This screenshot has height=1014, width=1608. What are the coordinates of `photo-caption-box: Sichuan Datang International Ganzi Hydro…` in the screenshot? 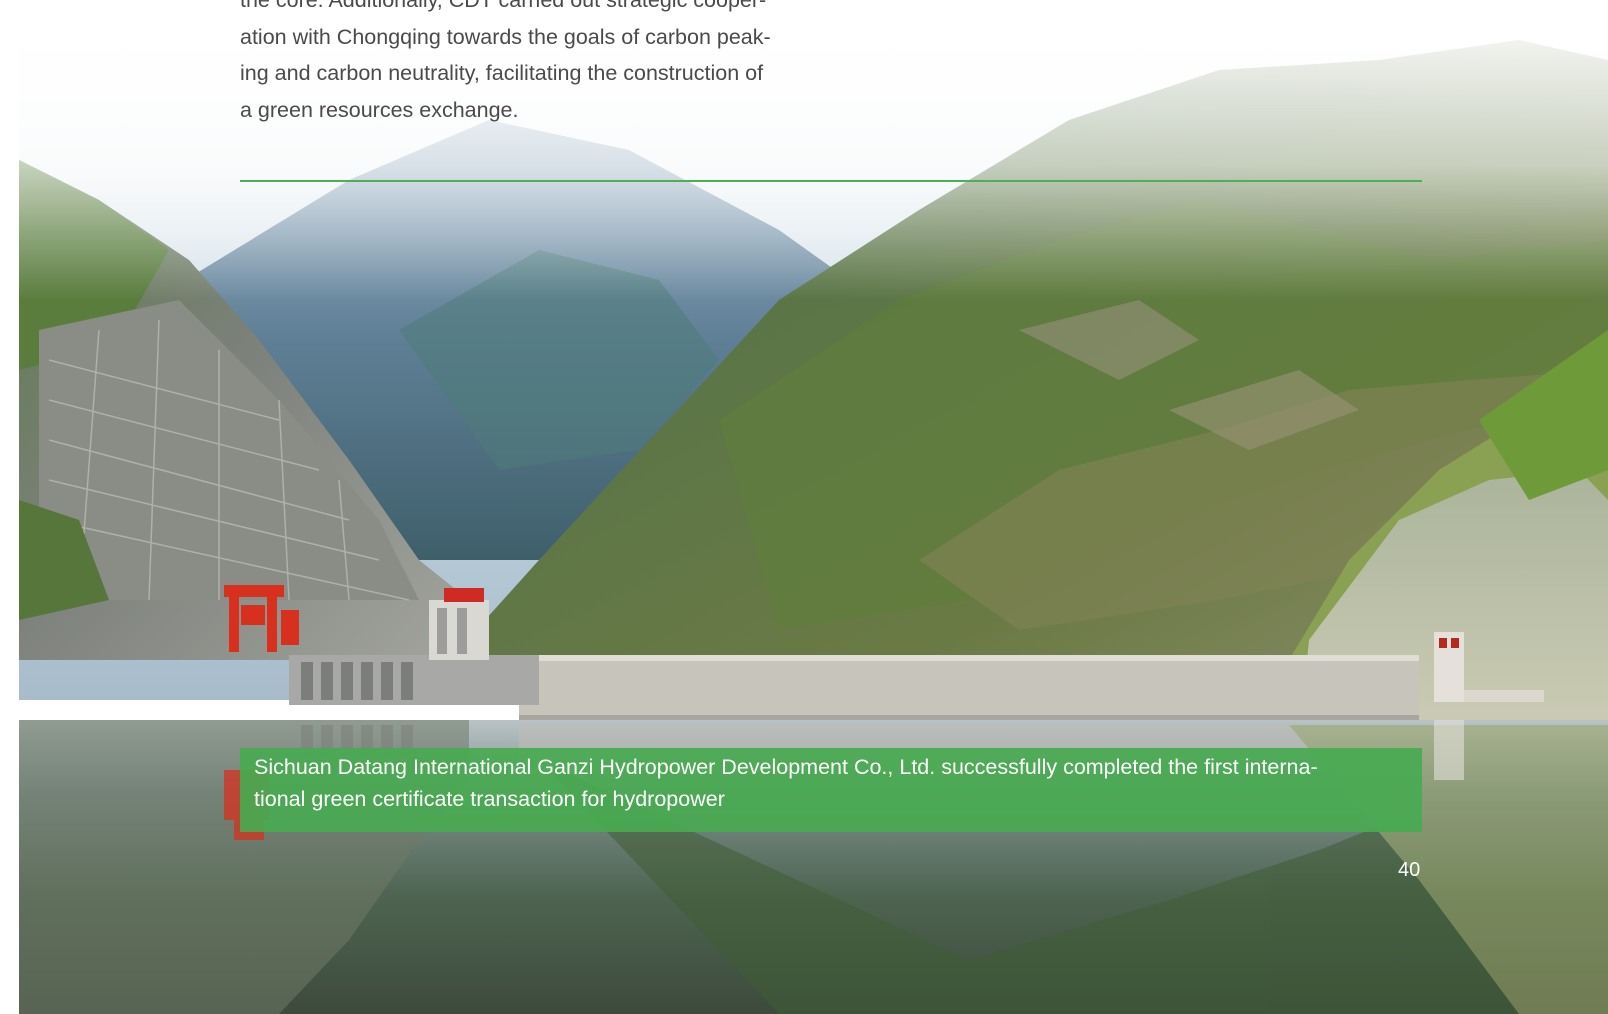 It's located at (831, 790).